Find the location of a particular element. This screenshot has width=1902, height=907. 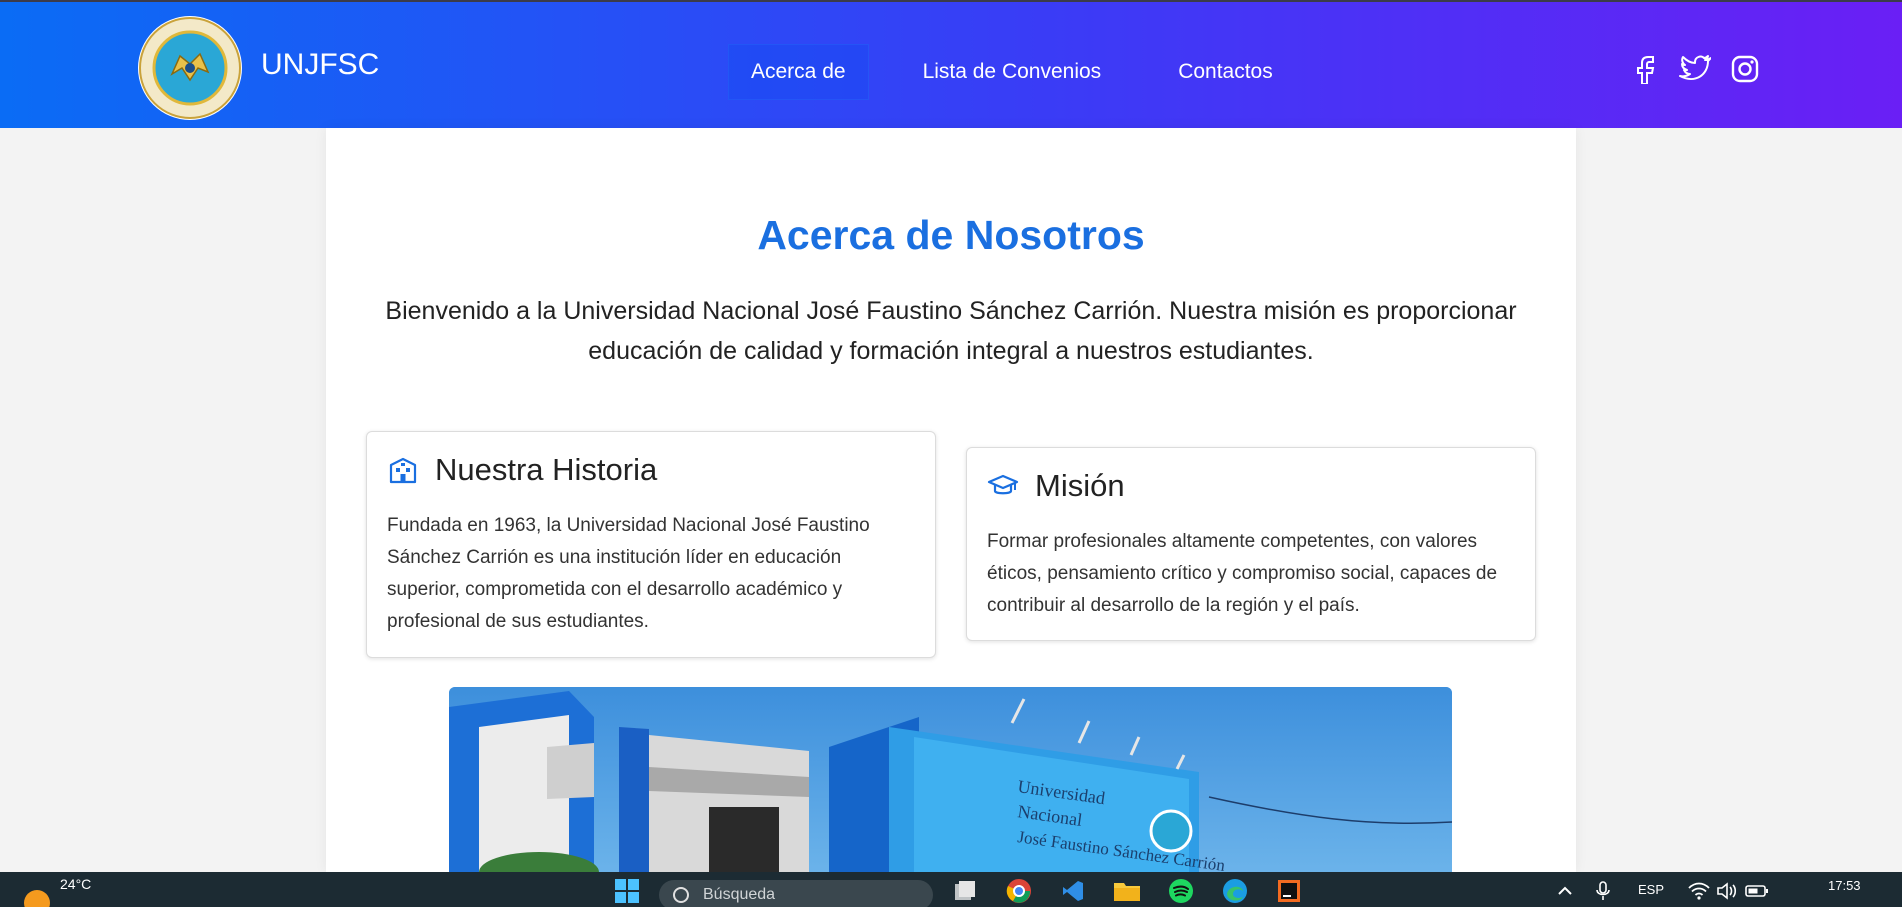

taskbar: 24°C Búsqueda ESP 17:53 is located at coordinates (951, 889).